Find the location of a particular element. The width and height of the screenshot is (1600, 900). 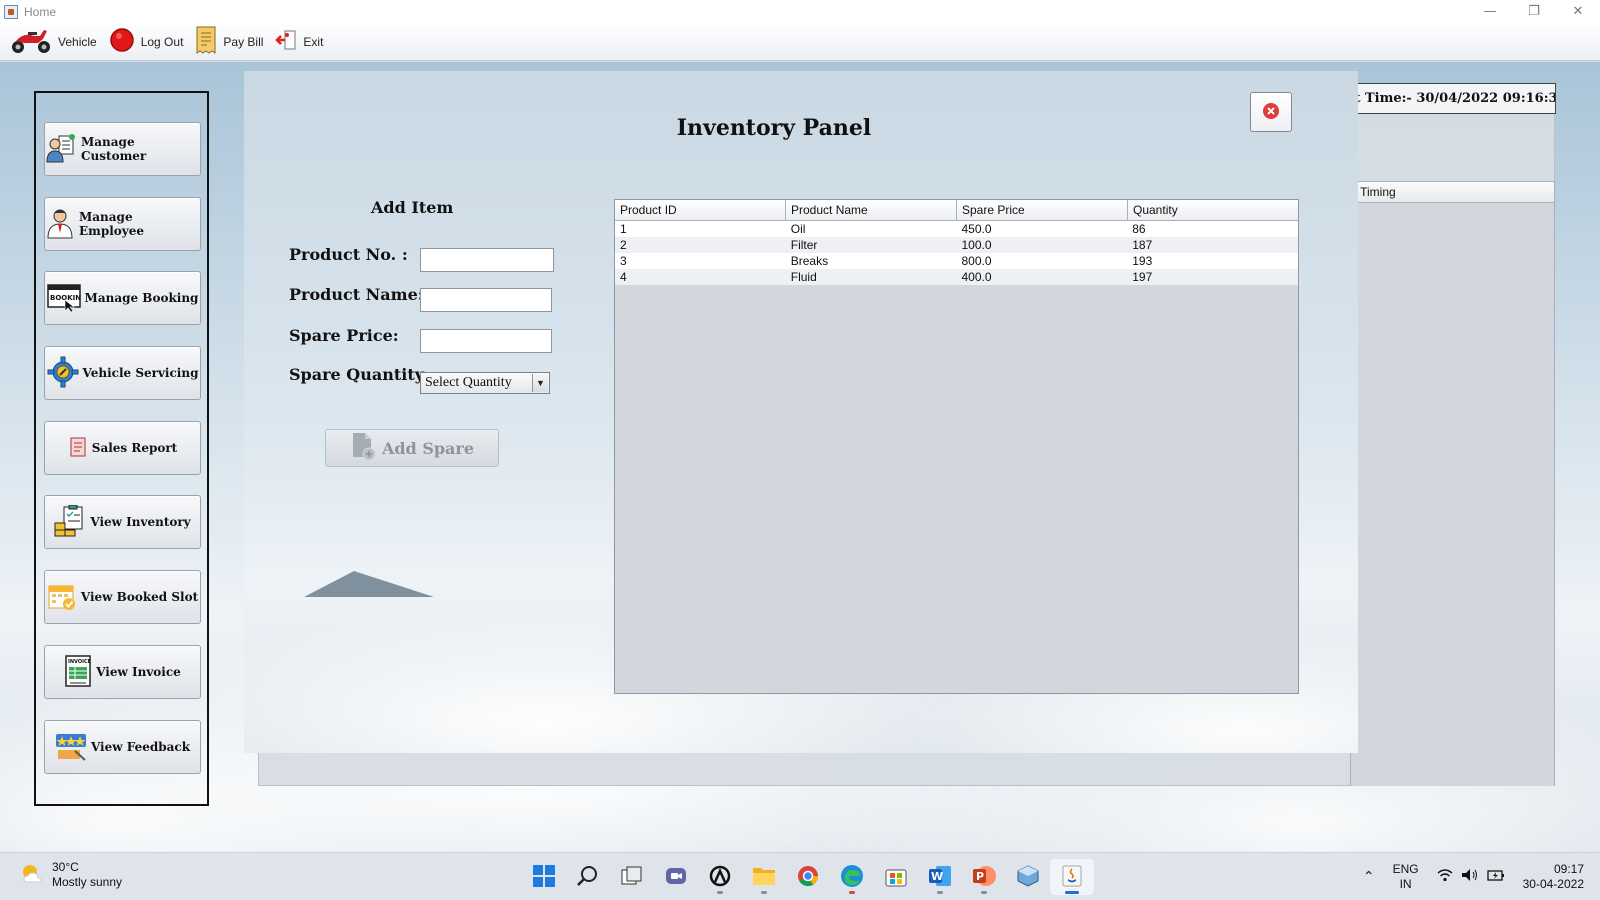

task-view-button is located at coordinates (632, 877).